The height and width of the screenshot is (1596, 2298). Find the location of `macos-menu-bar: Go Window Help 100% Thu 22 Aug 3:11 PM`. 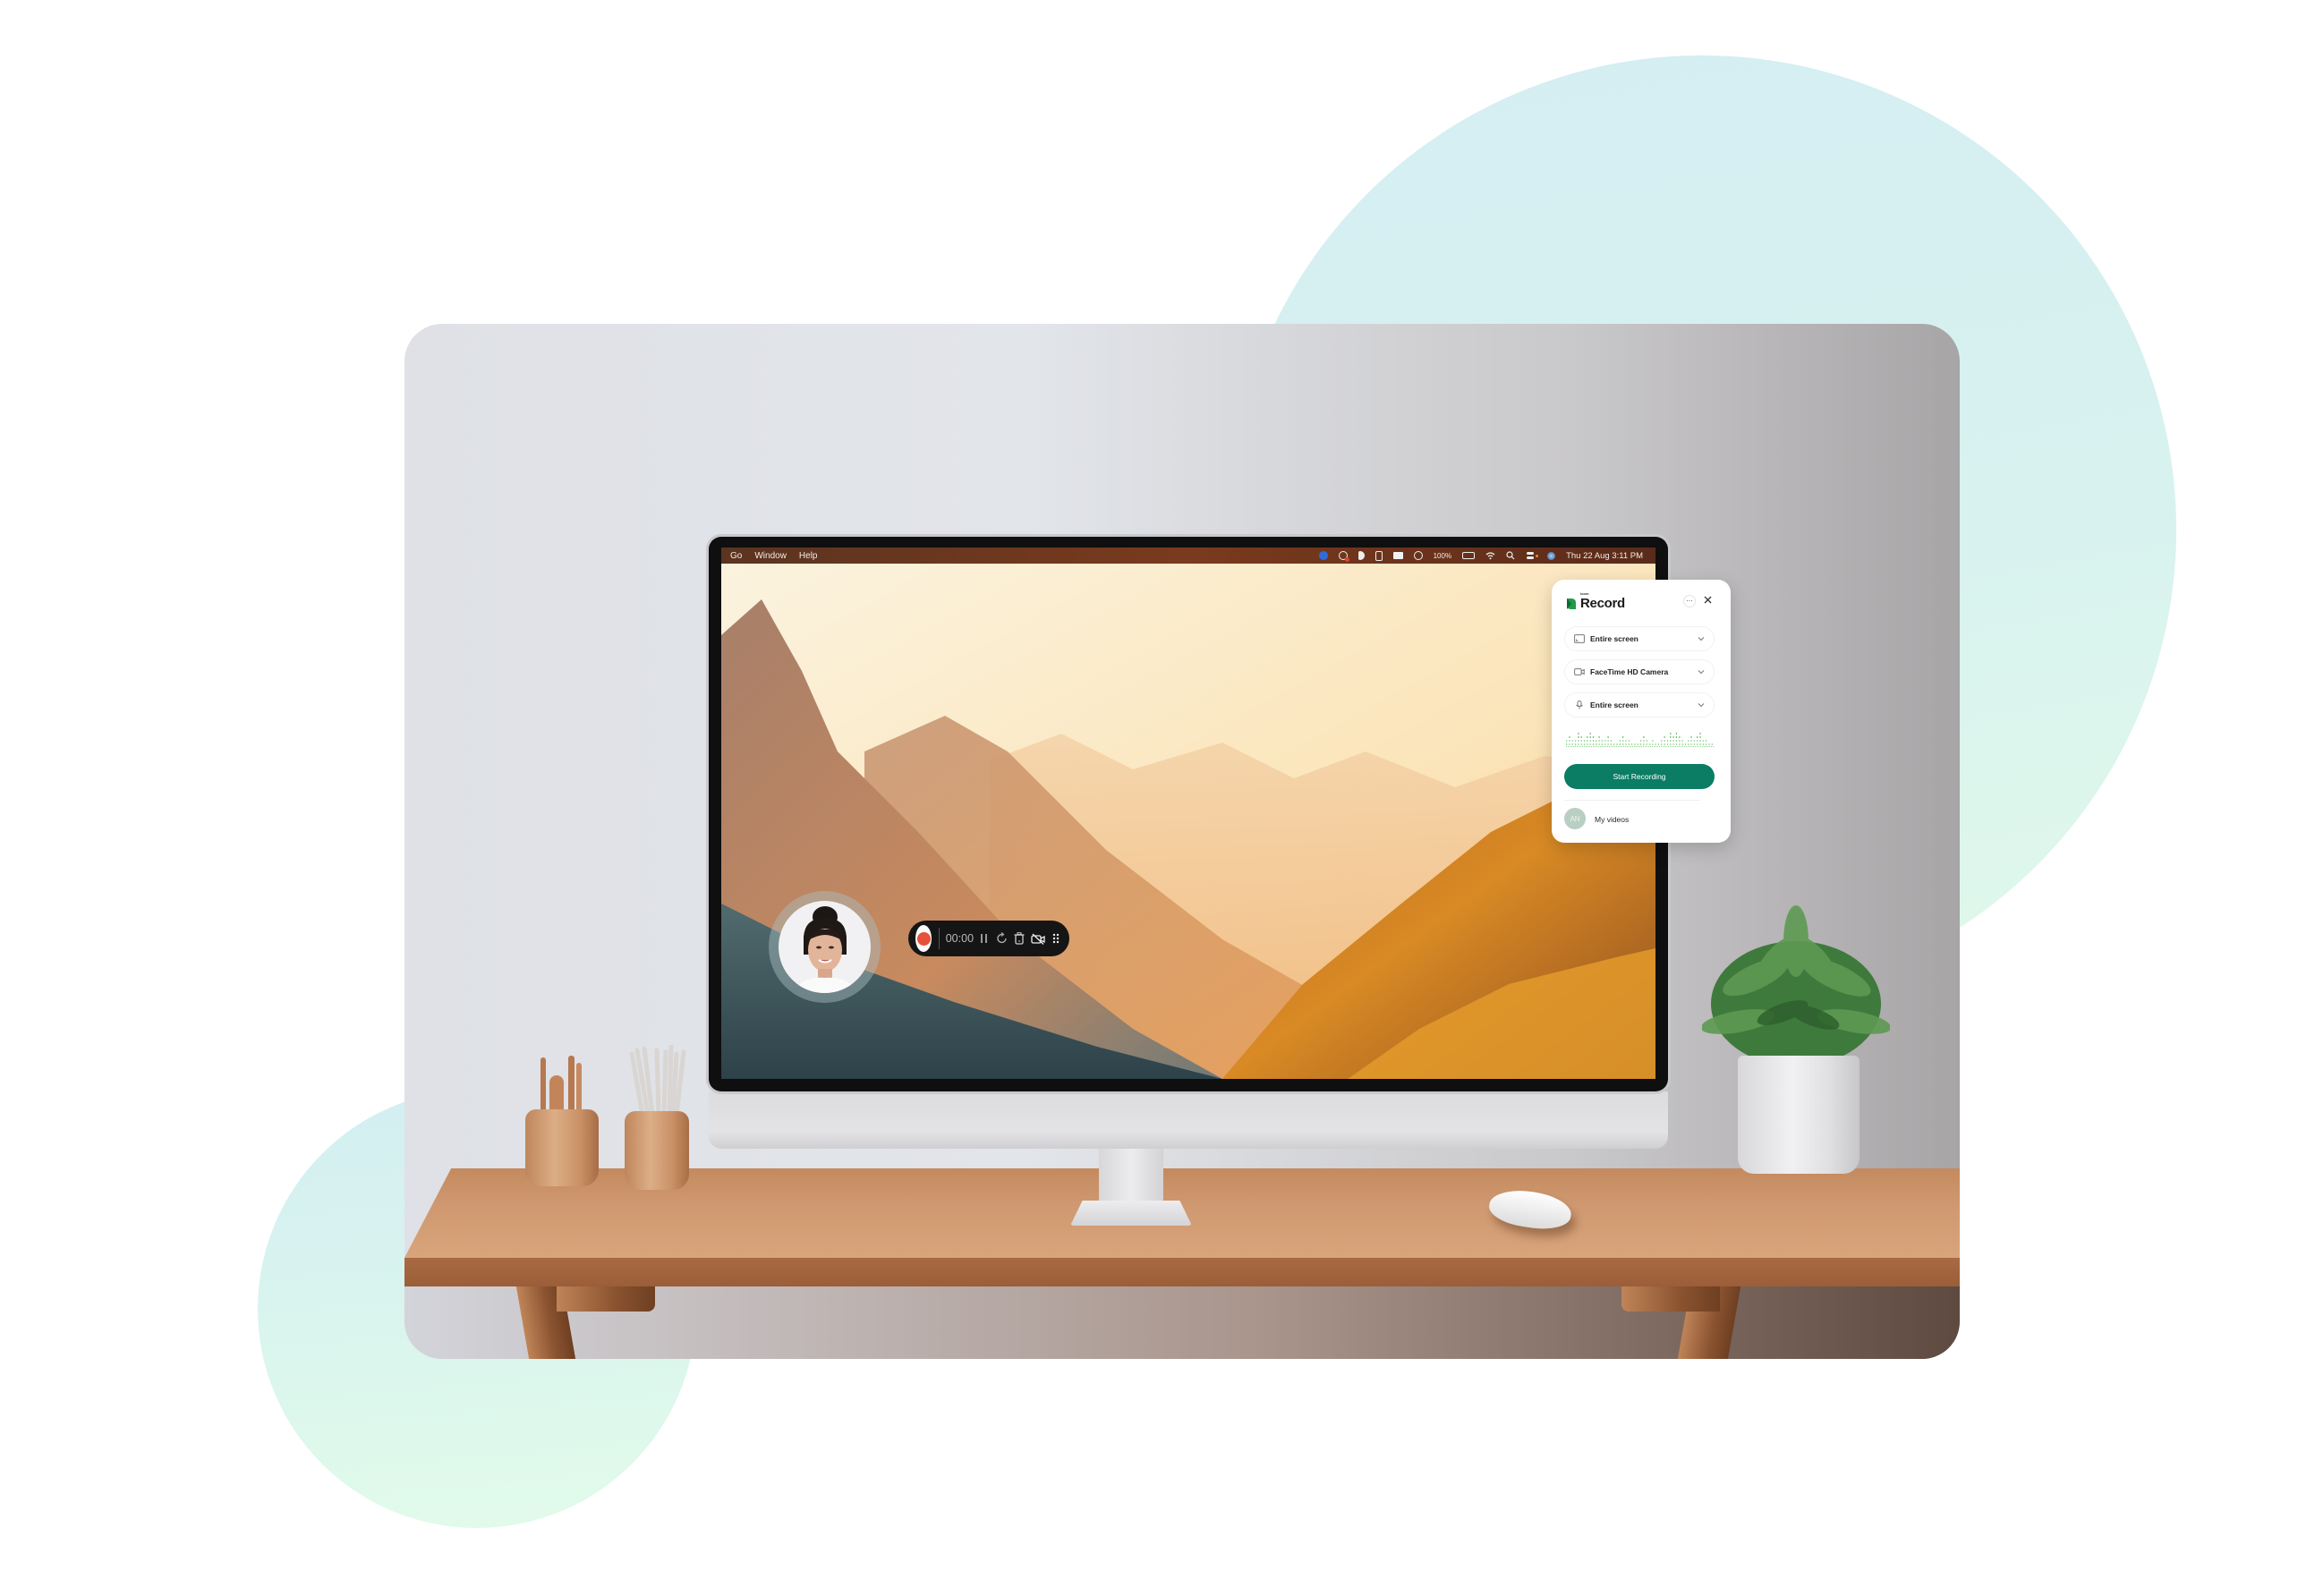

macos-menu-bar: Go Window Help 100% Thu 22 Aug 3:11 PM is located at coordinates (1188, 556).